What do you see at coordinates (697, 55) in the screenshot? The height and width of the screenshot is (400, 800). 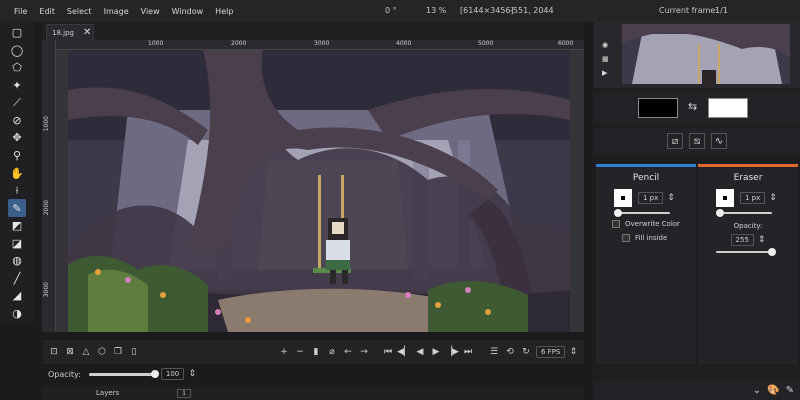 I see `preview-panel: ◉ ▦ ▶` at bounding box center [697, 55].